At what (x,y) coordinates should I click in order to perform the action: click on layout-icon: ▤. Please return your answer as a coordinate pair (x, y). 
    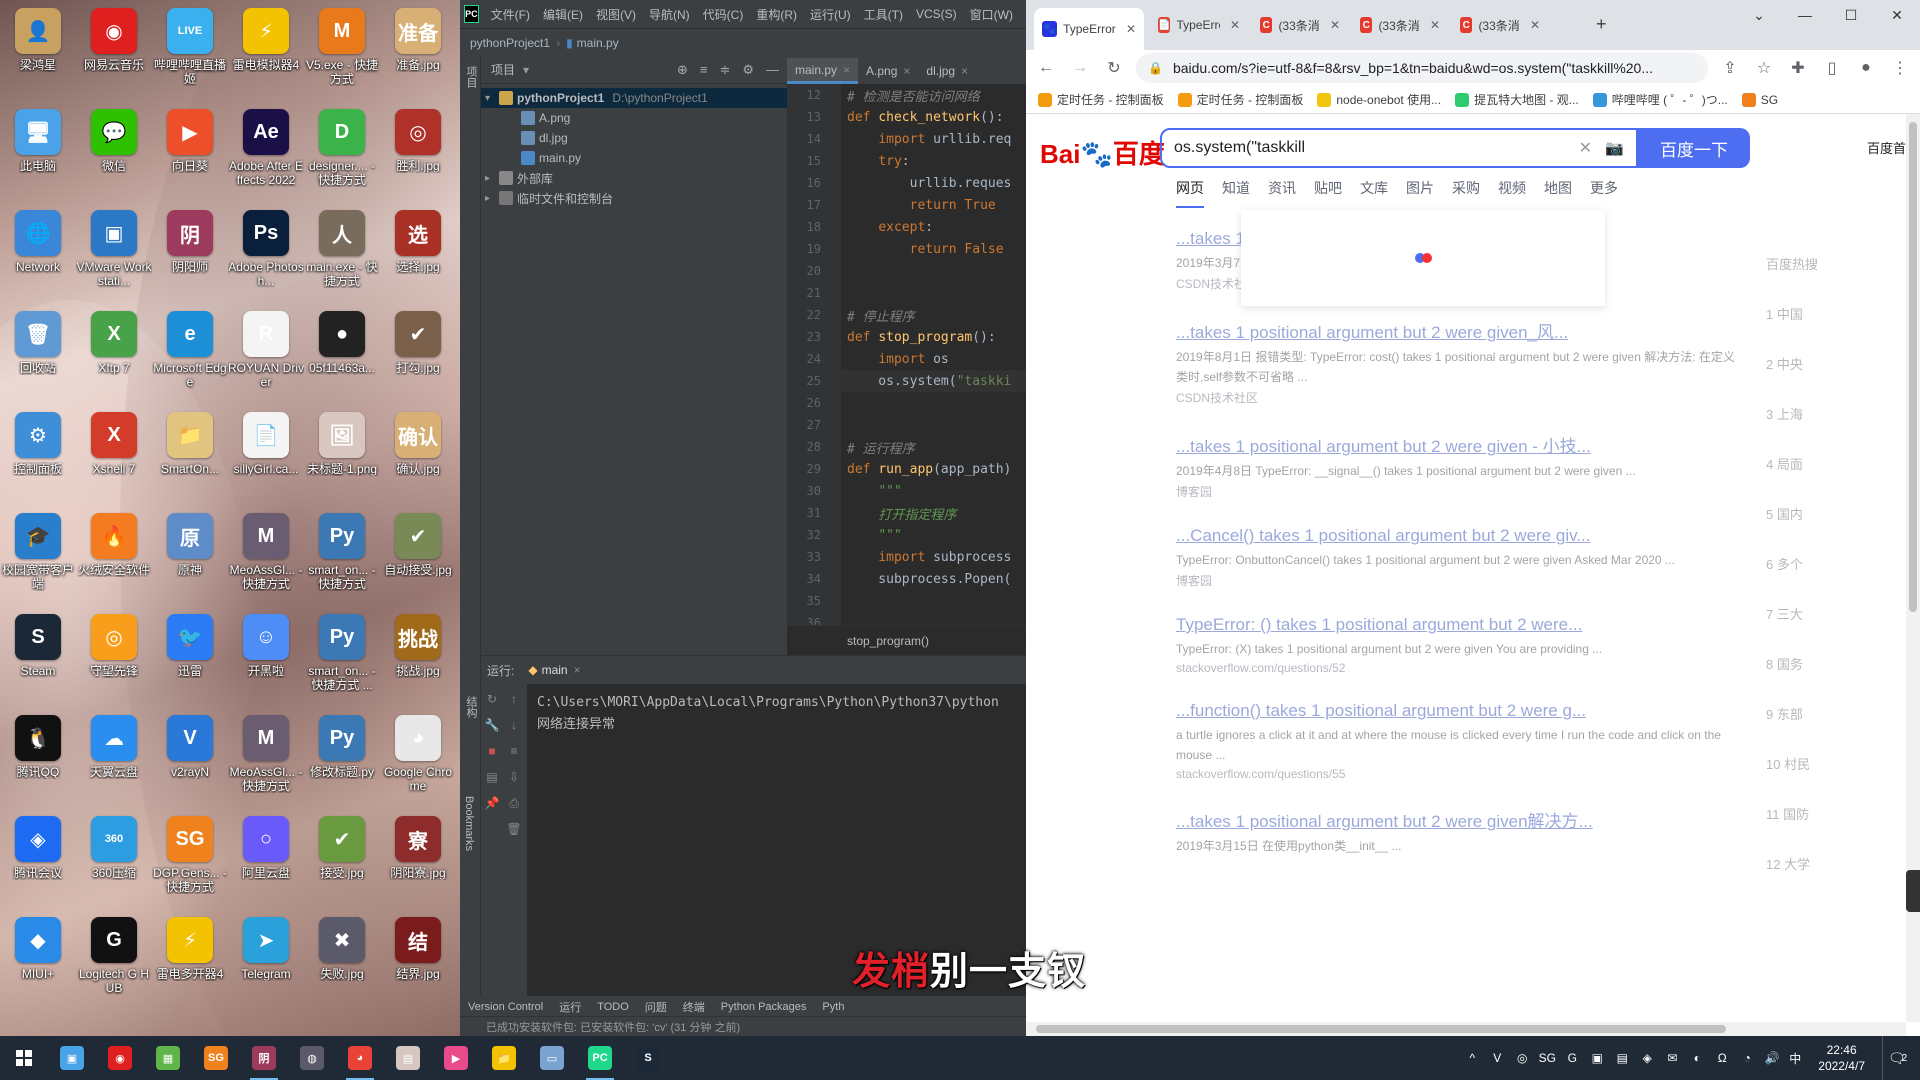
    Looking at the image, I should click on (491, 783).